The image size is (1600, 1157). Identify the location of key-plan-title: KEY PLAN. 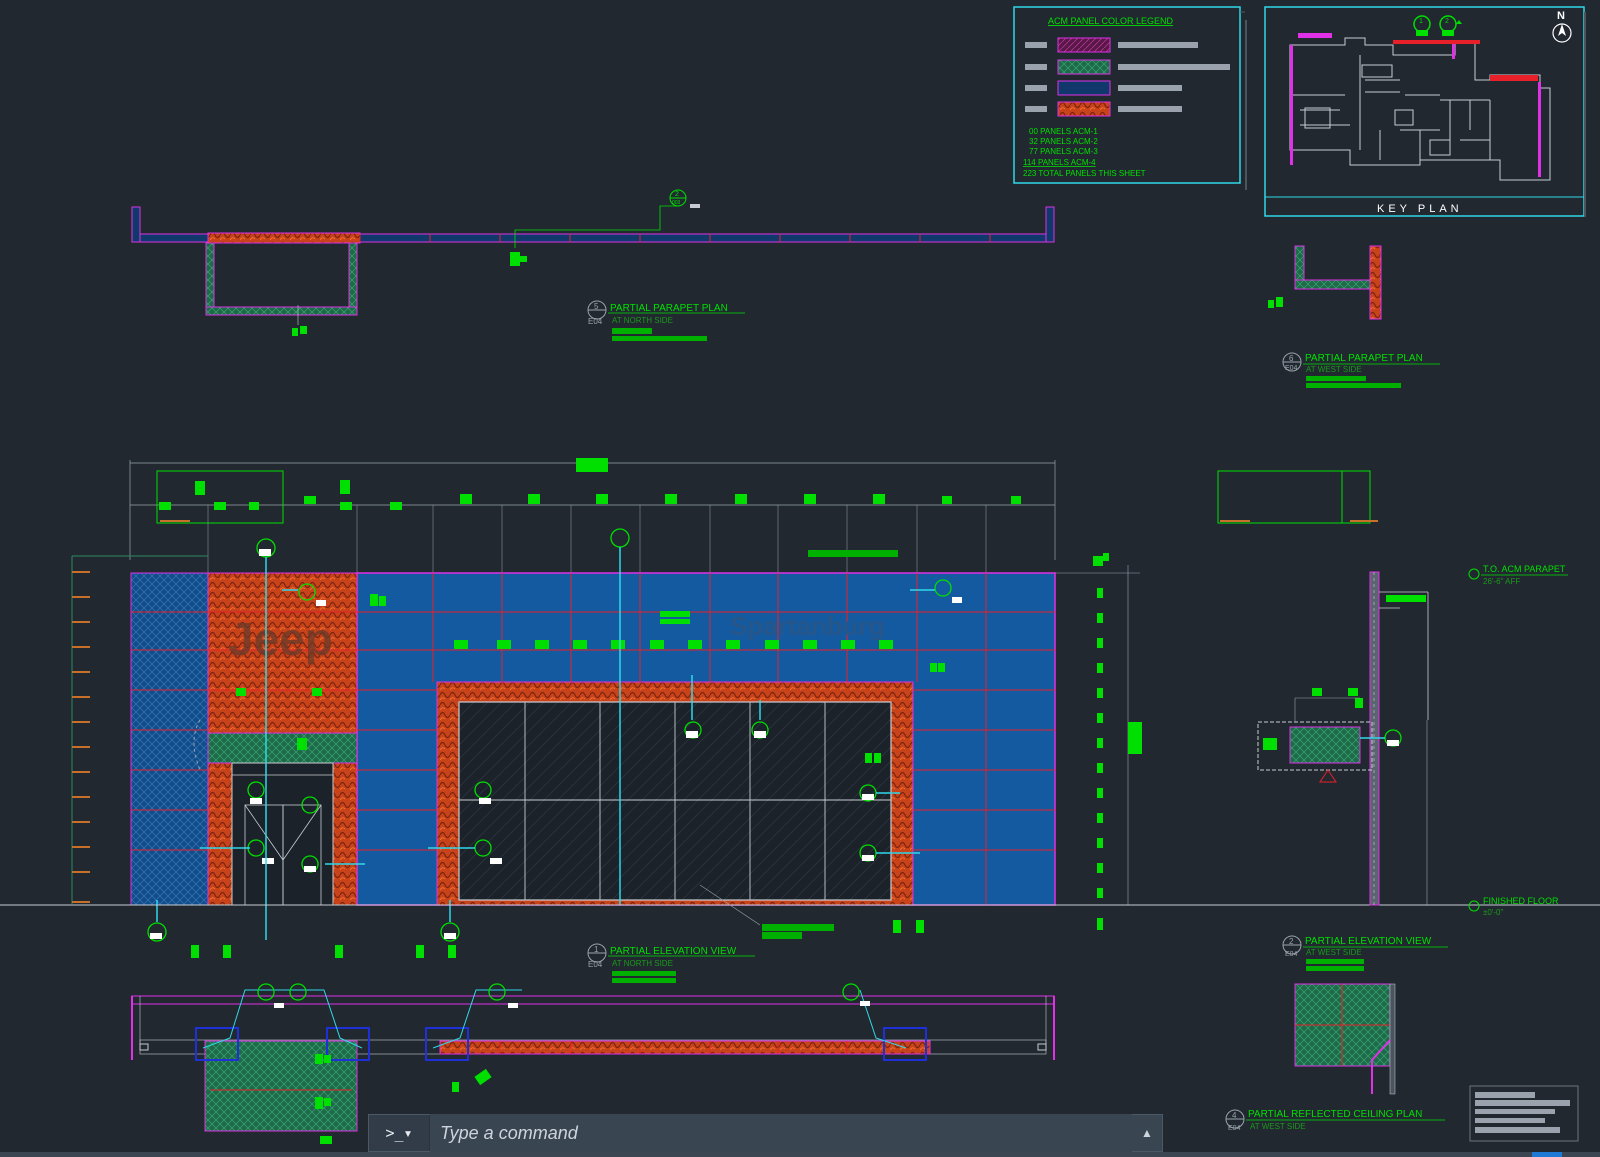
(1420, 209).